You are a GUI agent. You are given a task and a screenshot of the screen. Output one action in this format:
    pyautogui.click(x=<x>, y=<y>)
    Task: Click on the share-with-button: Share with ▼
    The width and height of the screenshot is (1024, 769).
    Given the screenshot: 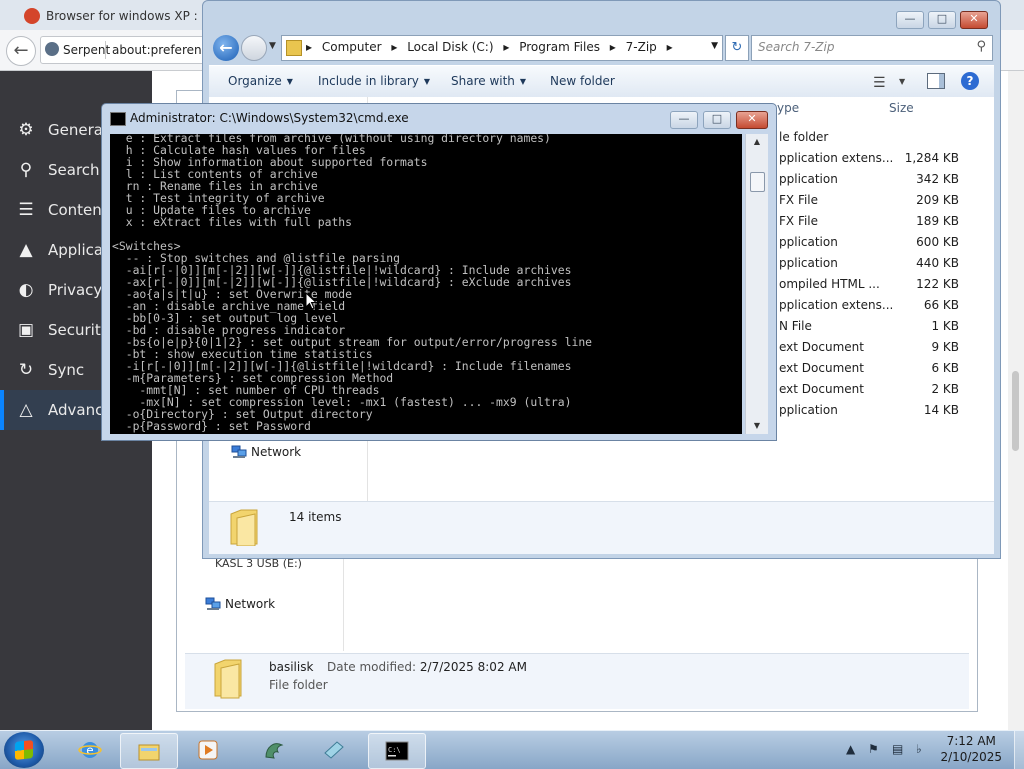 What is the action you would take?
    pyautogui.click(x=488, y=81)
    